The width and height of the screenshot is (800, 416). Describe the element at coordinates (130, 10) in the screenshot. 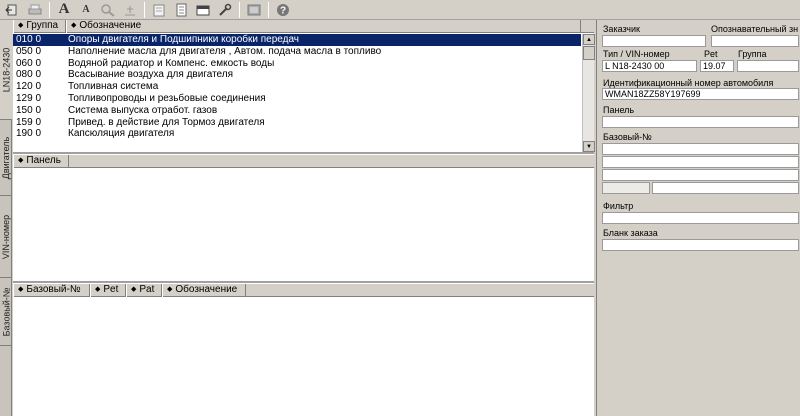

I see `pin-icon` at that location.